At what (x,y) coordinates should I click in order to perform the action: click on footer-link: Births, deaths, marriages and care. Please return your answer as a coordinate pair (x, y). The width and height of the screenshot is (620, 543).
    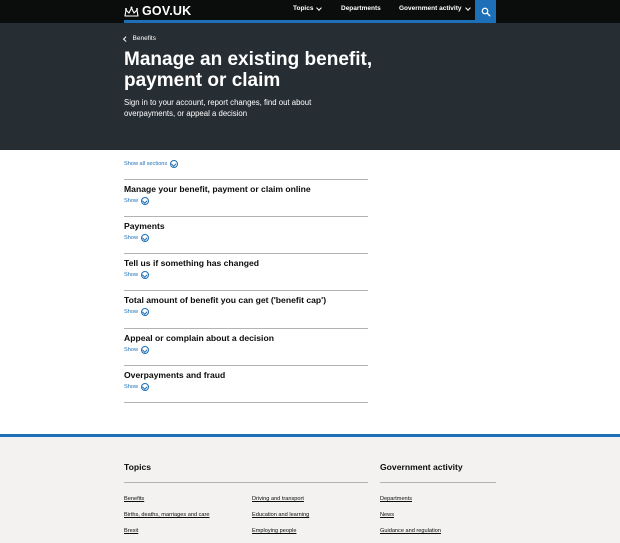
    Looking at the image, I should click on (167, 515).